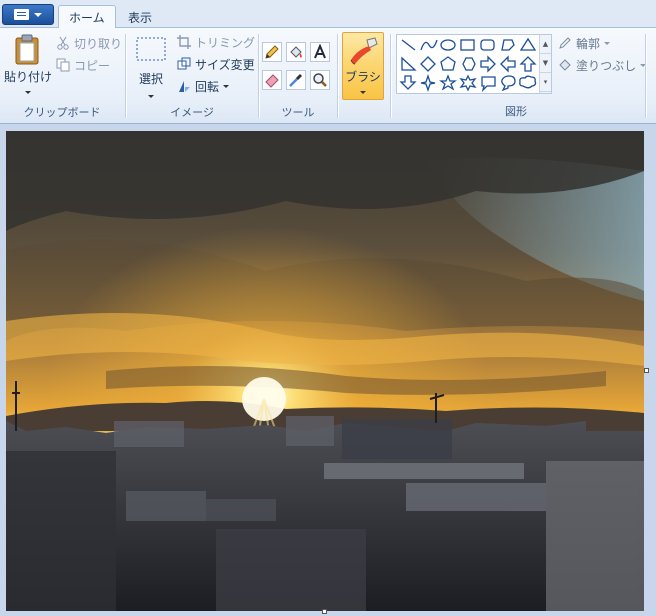 Image resolution: width=656 pixels, height=616 pixels. Describe the element at coordinates (324, 611) in the screenshot. I see `resize-handle-bottom` at that location.